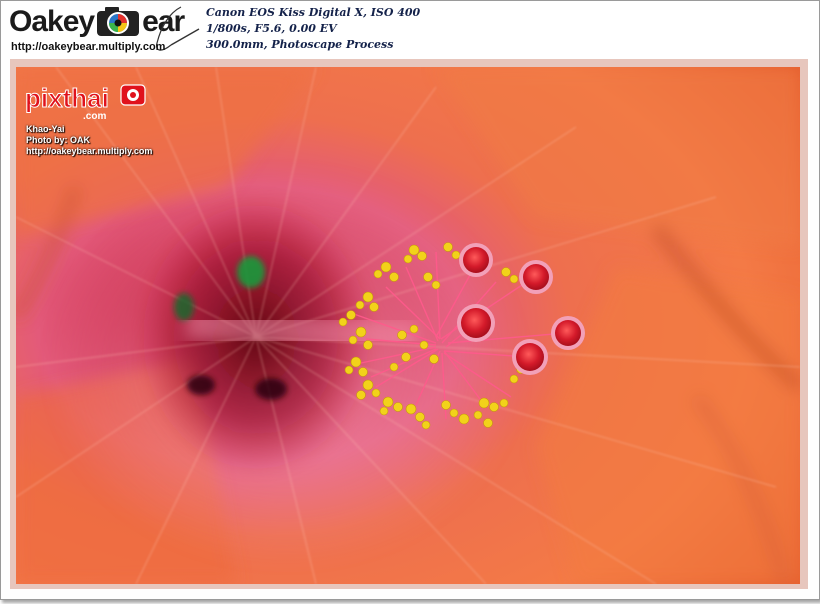 The width and height of the screenshot is (820, 604). I want to click on watermark-url: http://oakeybear.multiply.com, so click(89, 151).